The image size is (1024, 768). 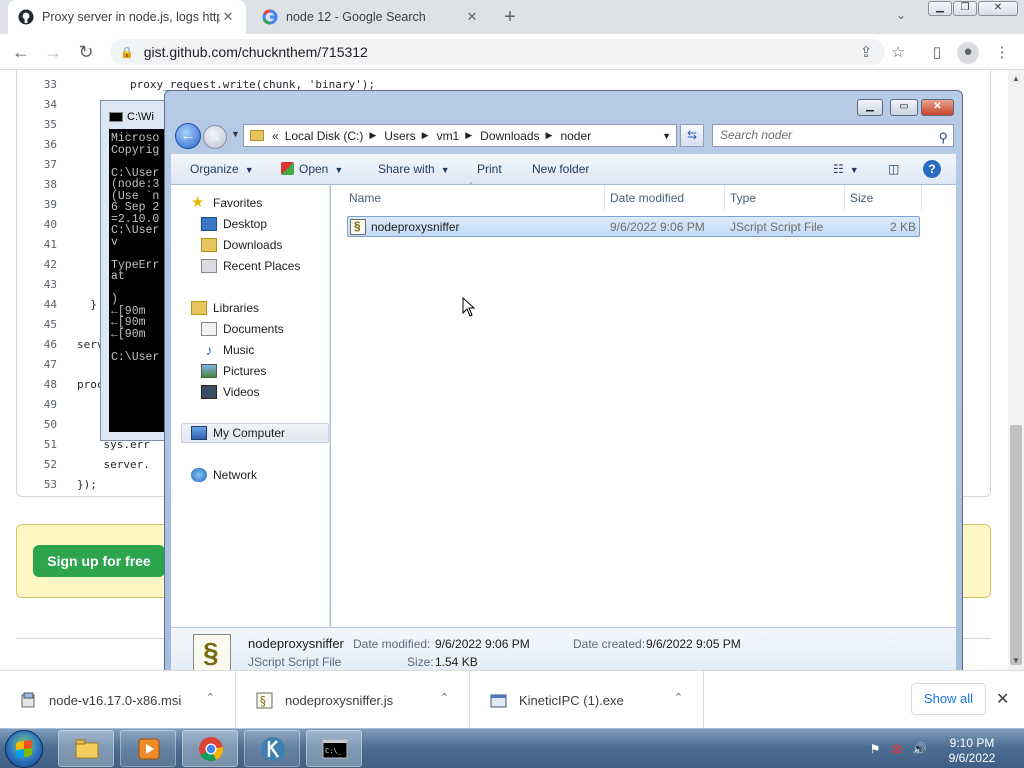 What do you see at coordinates (1002, 53) in the screenshot?
I see `menu-dots-icon: ⋮` at bounding box center [1002, 53].